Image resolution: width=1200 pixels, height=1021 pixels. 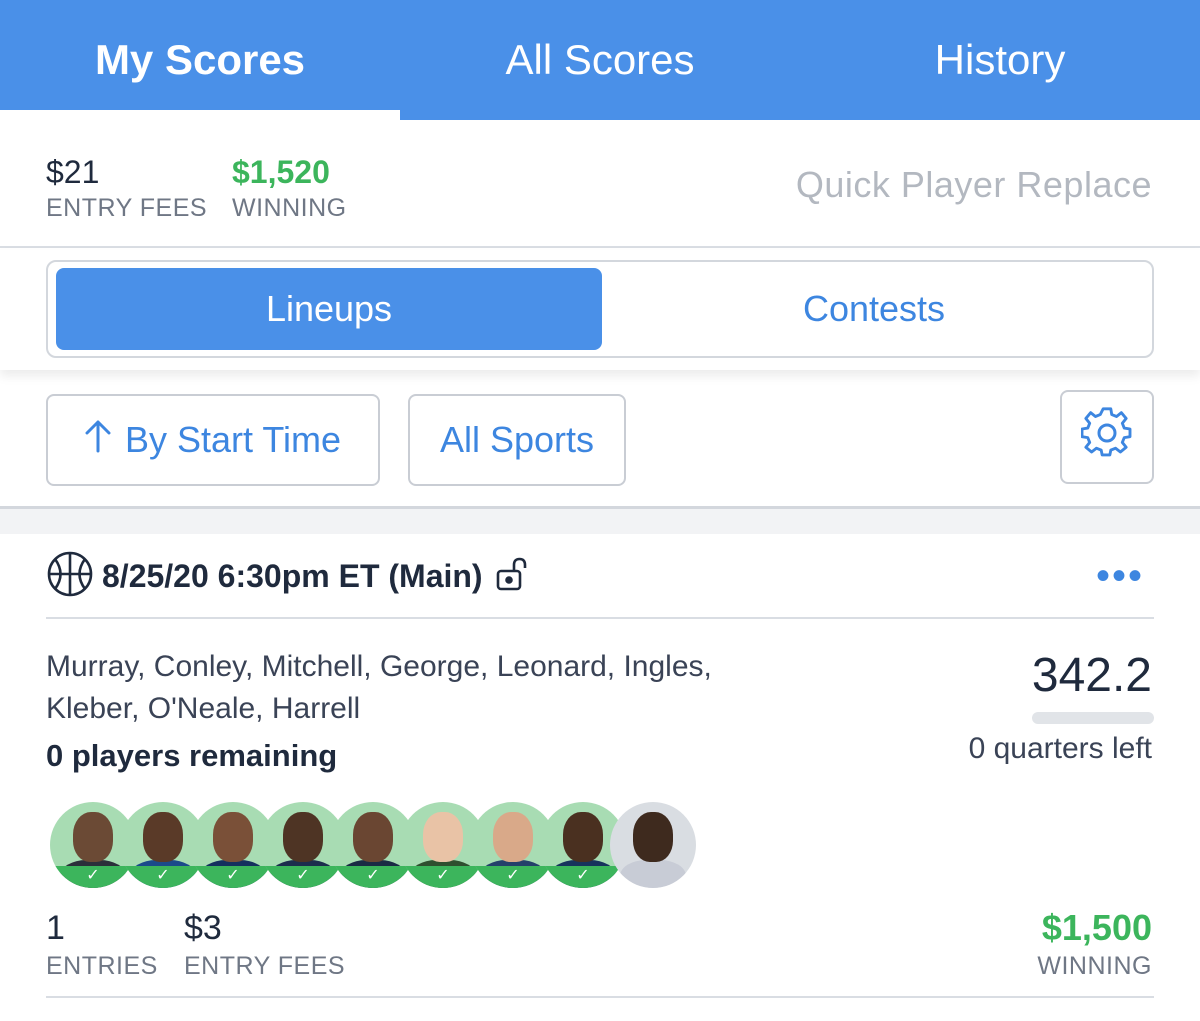 What do you see at coordinates (1091, 675) in the screenshot?
I see `lineup-score: 342.2` at bounding box center [1091, 675].